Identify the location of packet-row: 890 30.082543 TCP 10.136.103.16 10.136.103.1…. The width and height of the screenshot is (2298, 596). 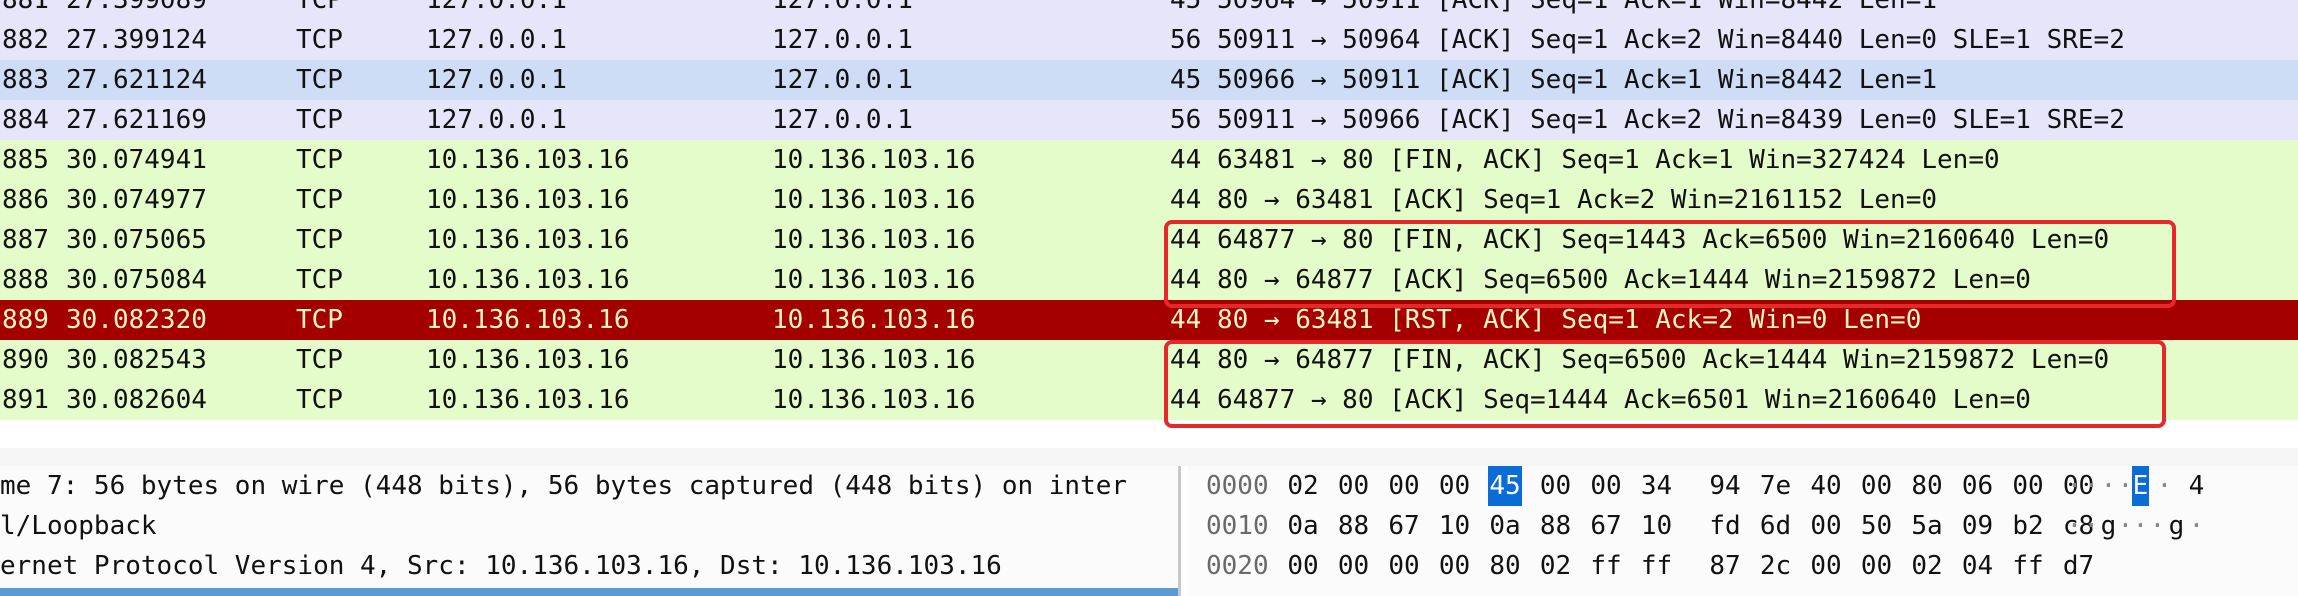
(1149, 360).